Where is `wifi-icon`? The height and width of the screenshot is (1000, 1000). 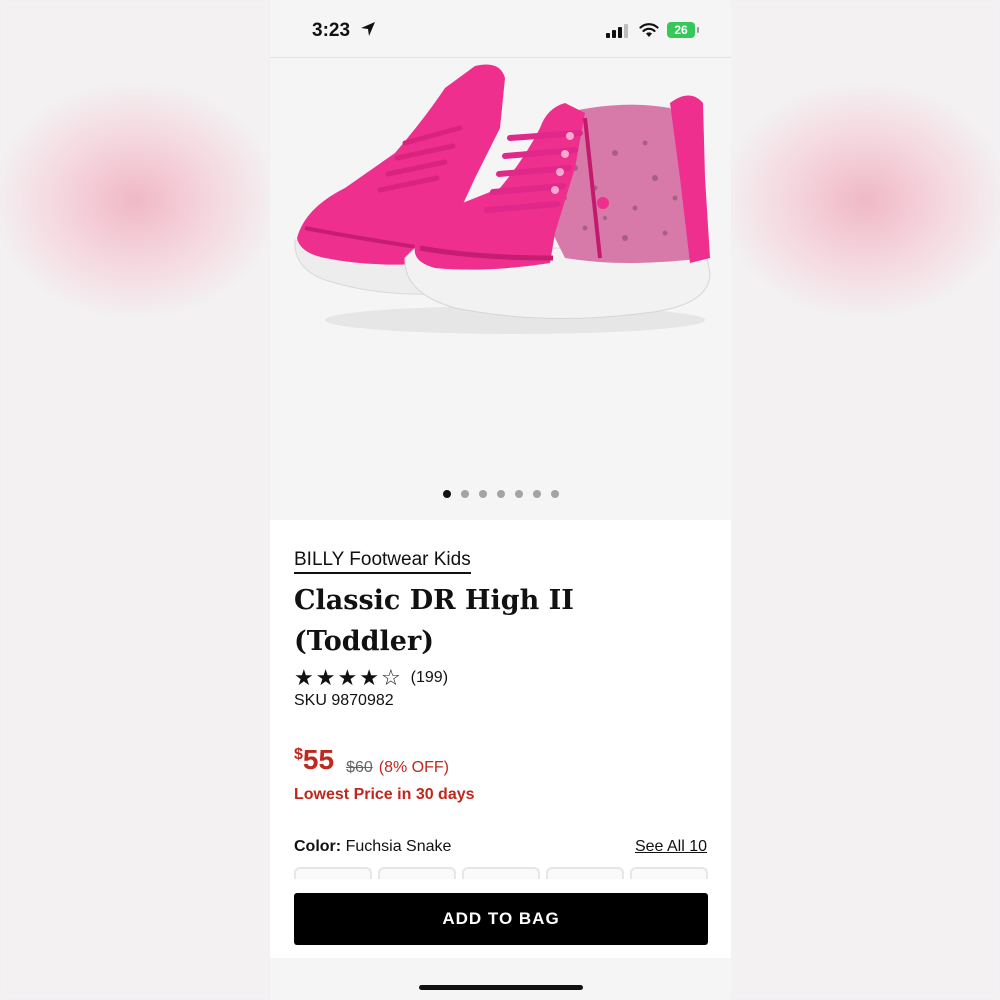 wifi-icon is located at coordinates (649, 30).